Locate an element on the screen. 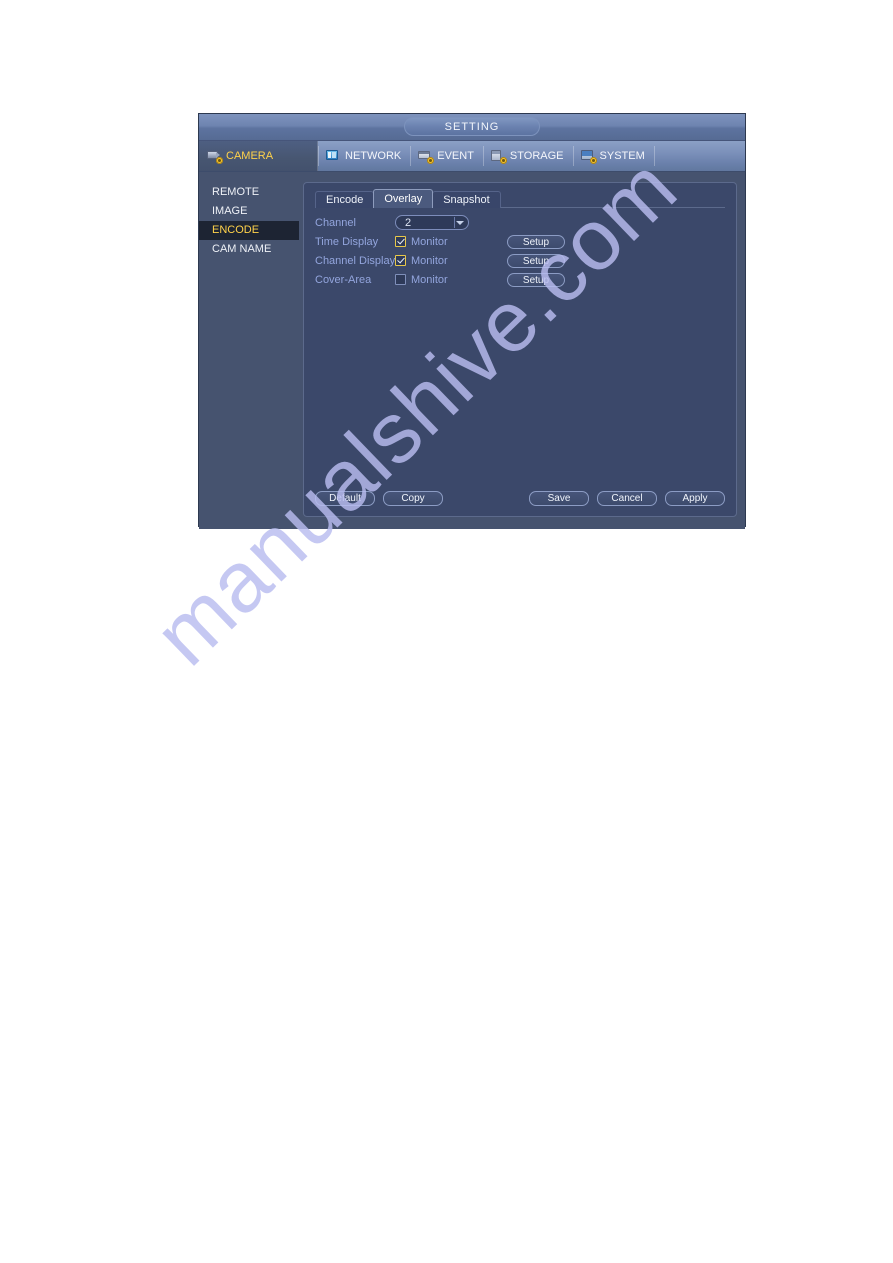 Image resolution: width=893 pixels, height=1263 pixels. tab-snapshot: Snapshot is located at coordinates (466, 199).